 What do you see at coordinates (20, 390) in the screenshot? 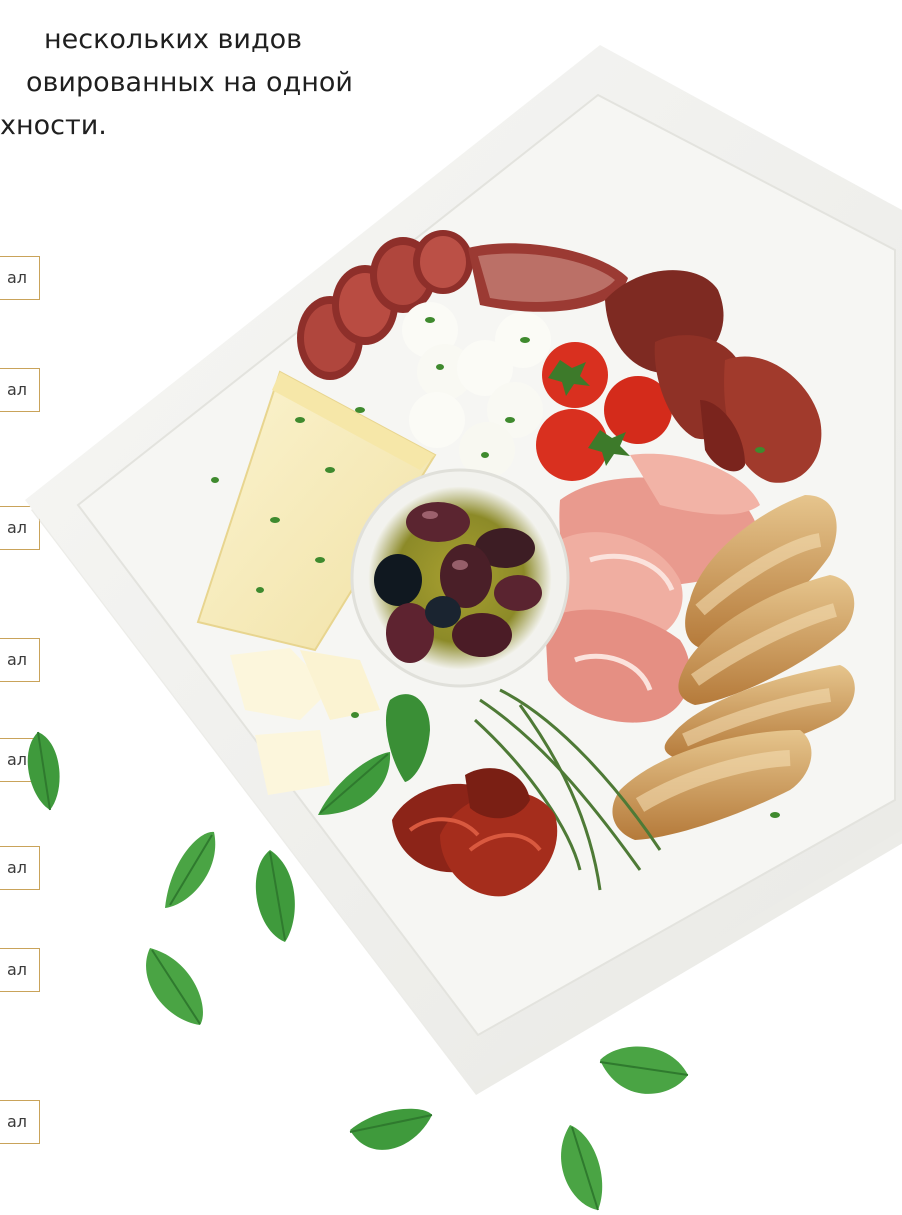
I see `detail-button-2: ал` at bounding box center [20, 390].